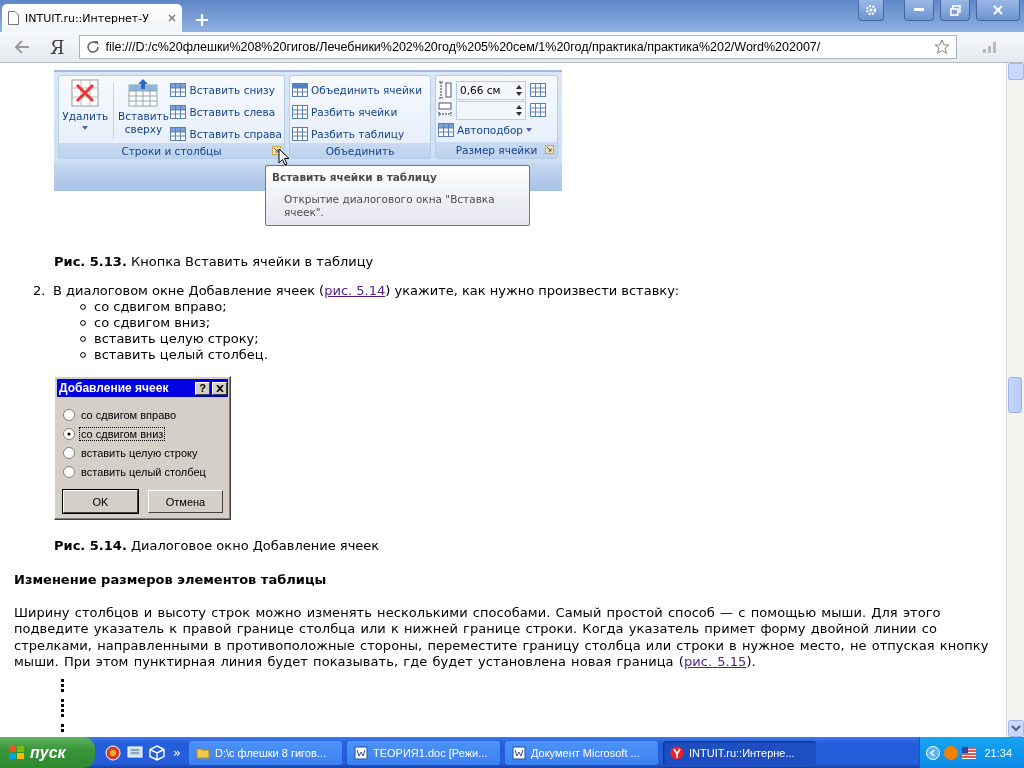  I want to click on ribbon-button: Разбить ячейки, so click(357, 112).